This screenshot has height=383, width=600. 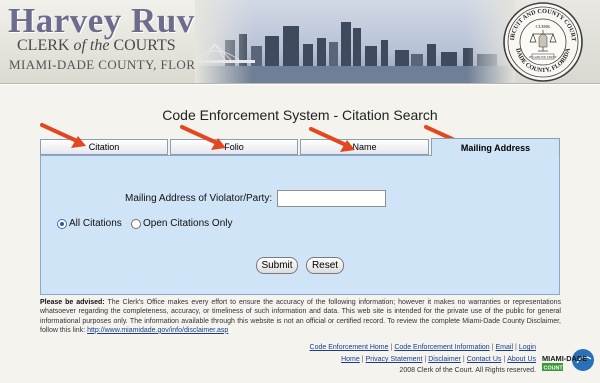 What do you see at coordinates (72, 302) in the screenshot?
I see `disclaimer-lead: Please be advised:` at bounding box center [72, 302].